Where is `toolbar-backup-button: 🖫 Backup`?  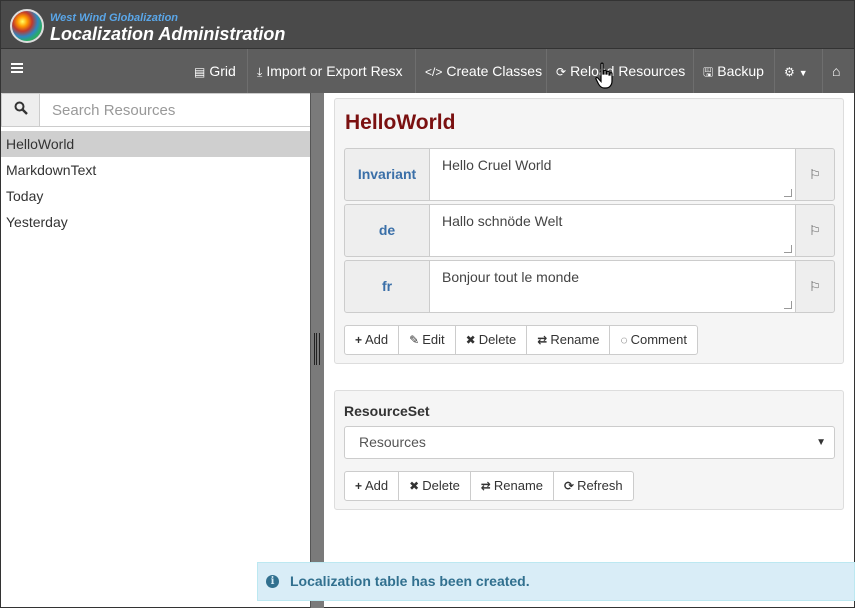 toolbar-backup-button: 🖫 Backup is located at coordinates (733, 71).